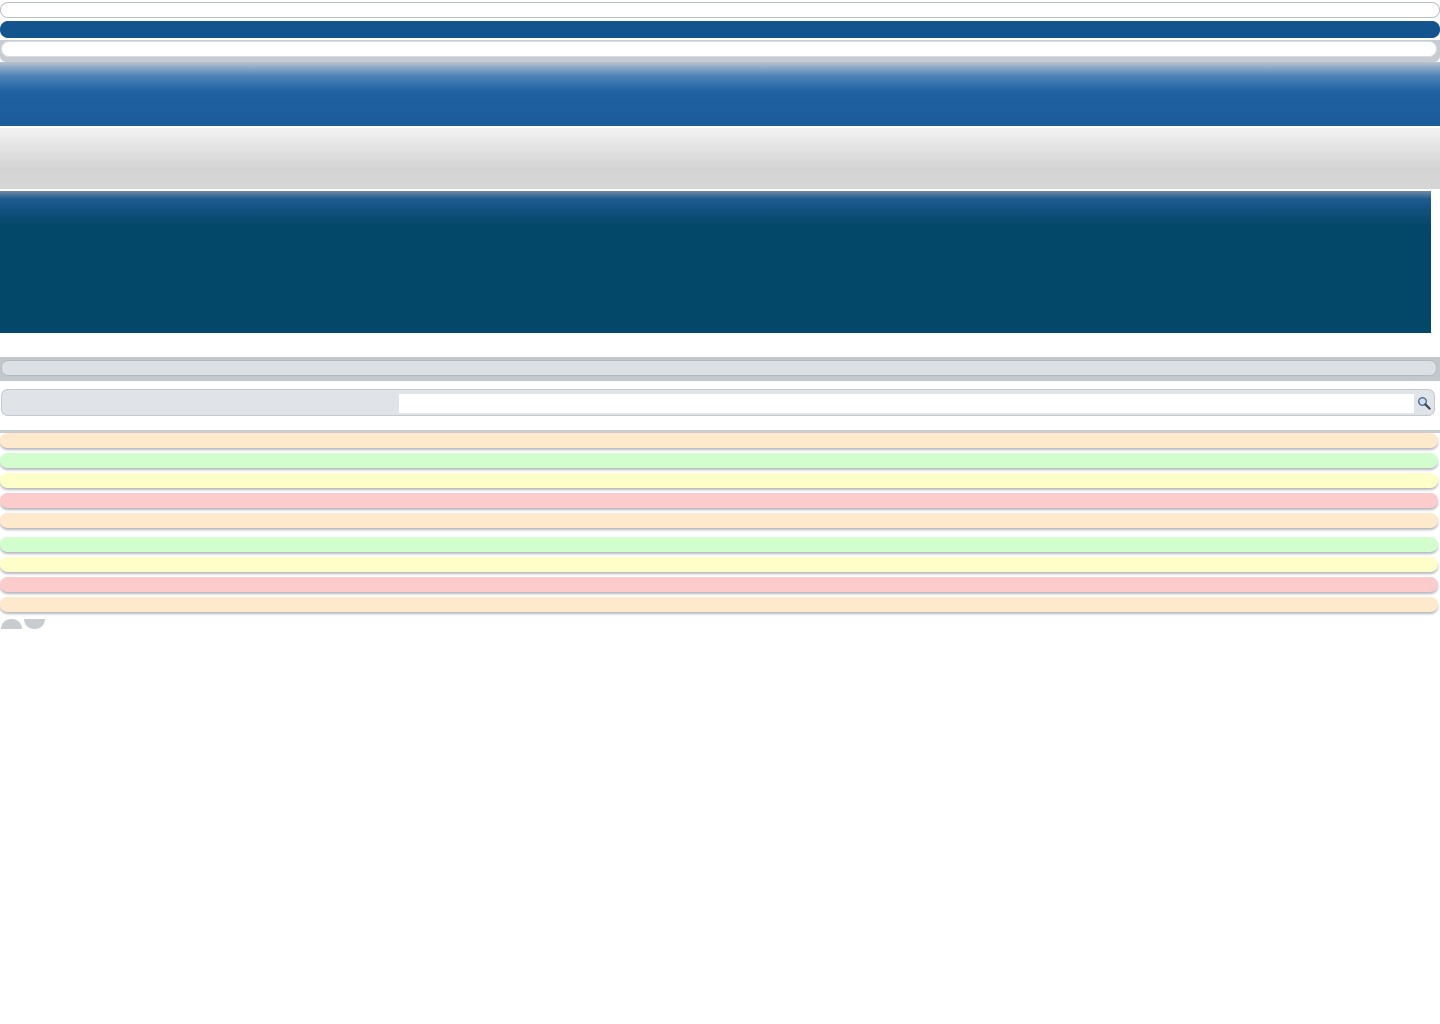 This screenshot has height=1024, width=1440. I want to click on magnifier-icon, so click(1424, 403).